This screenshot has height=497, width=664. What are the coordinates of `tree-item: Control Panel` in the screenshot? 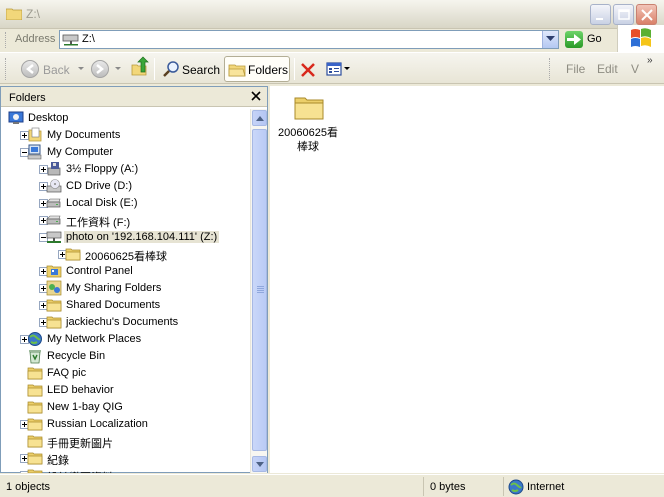 It's located at (125, 271).